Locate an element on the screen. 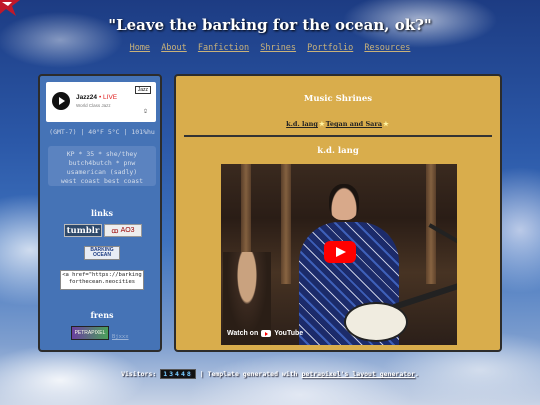 The height and width of the screenshot is (405, 540). ao3-button: ꝏ AO3 is located at coordinates (123, 230).